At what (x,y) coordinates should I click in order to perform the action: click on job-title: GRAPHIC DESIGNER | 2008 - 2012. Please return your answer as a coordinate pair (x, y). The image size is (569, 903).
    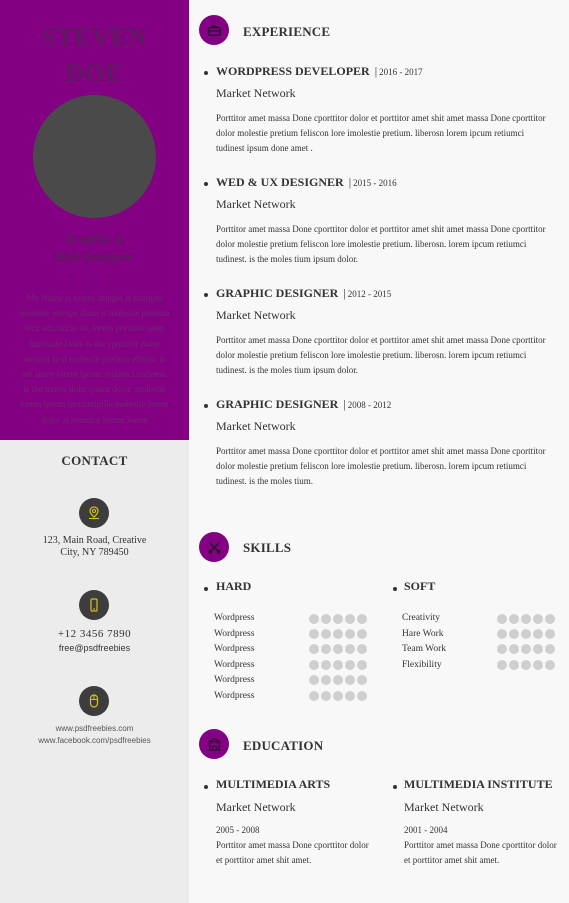
    Looking at the image, I should click on (303, 404).